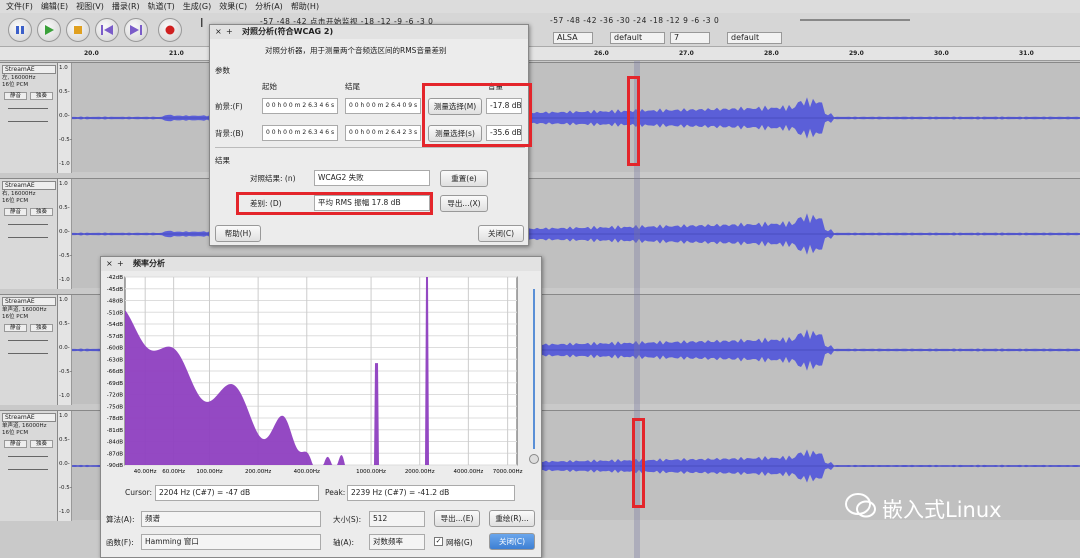  Describe the element at coordinates (197, 6) in the screenshot. I see `menu-item: 生成(G)` at that location.